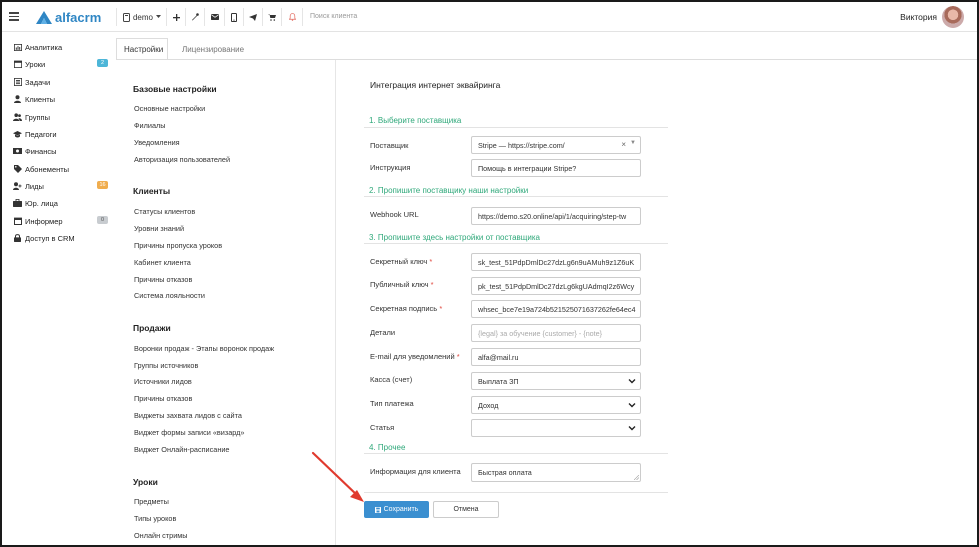 The image size is (979, 547). What do you see at coordinates (61, 82) in the screenshot?
I see `sidebar-item-tasks: Задачи` at bounding box center [61, 82].